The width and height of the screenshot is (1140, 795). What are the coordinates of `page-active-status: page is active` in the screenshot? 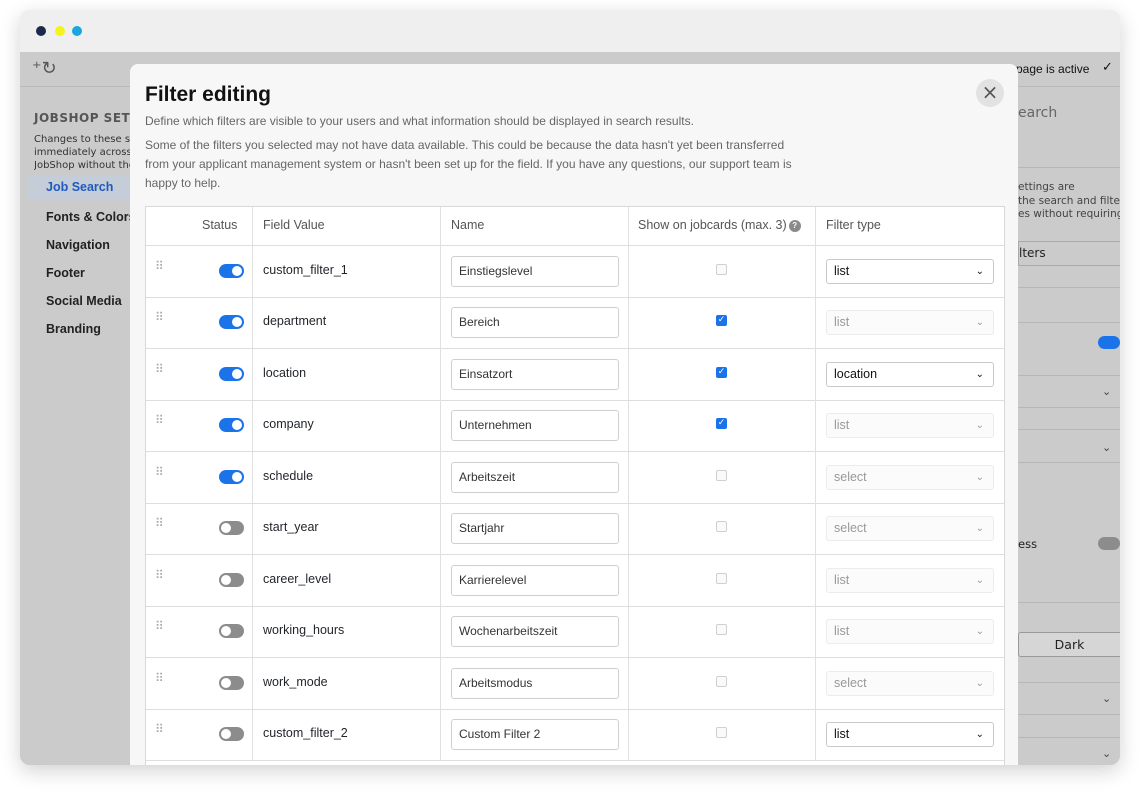 It's located at (1053, 69).